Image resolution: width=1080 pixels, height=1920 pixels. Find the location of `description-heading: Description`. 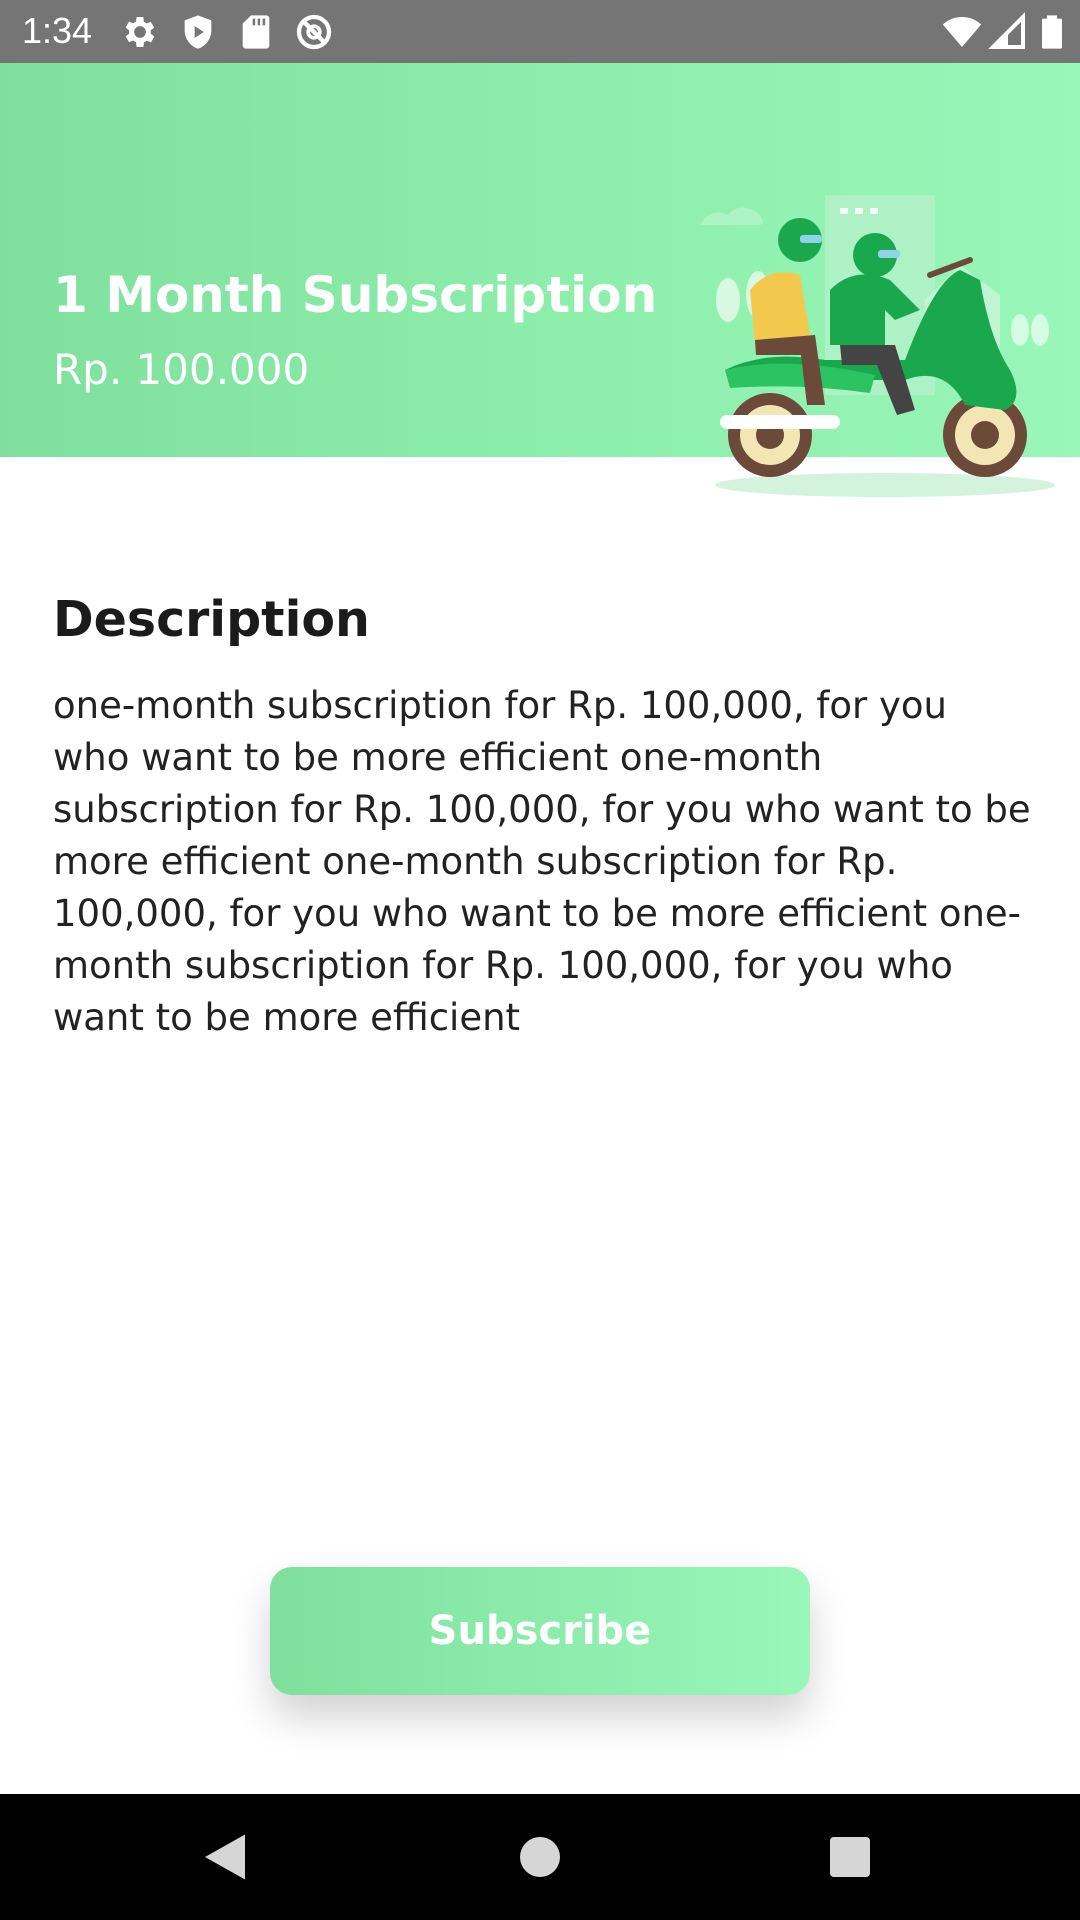

description-heading: Description is located at coordinates (211, 619).